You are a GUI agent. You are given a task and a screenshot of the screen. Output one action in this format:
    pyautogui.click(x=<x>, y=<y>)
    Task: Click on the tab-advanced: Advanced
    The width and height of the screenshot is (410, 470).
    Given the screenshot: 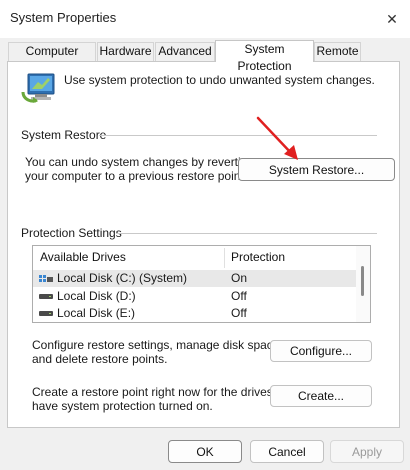 What is the action you would take?
    pyautogui.click(x=185, y=51)
    